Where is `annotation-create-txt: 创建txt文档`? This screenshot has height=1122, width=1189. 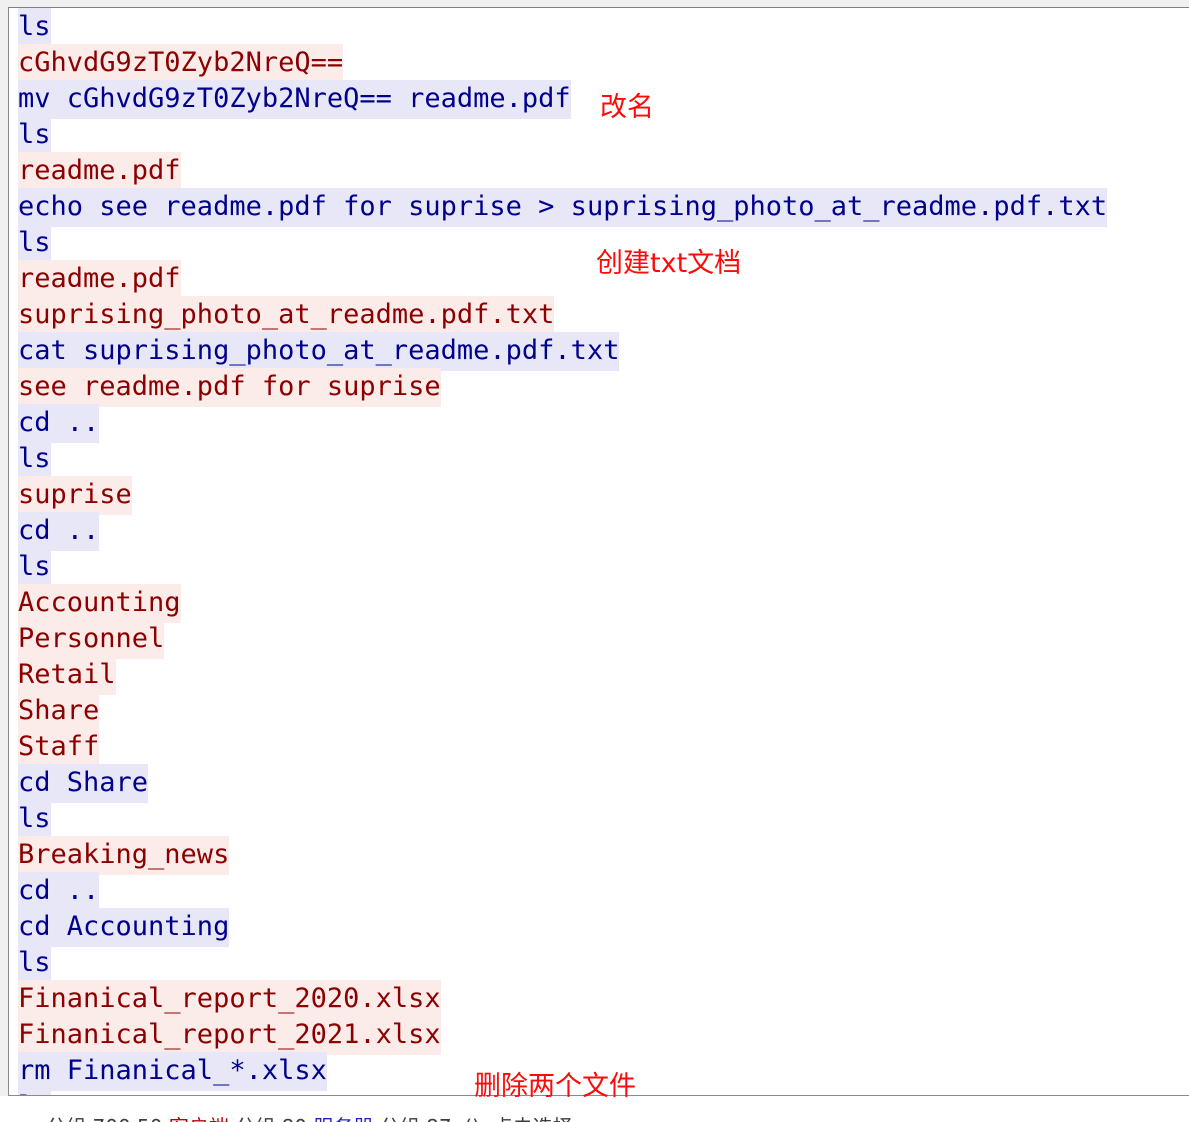
annotation-create-txt: 创建txt文档 is located at coordinates (669, 263).